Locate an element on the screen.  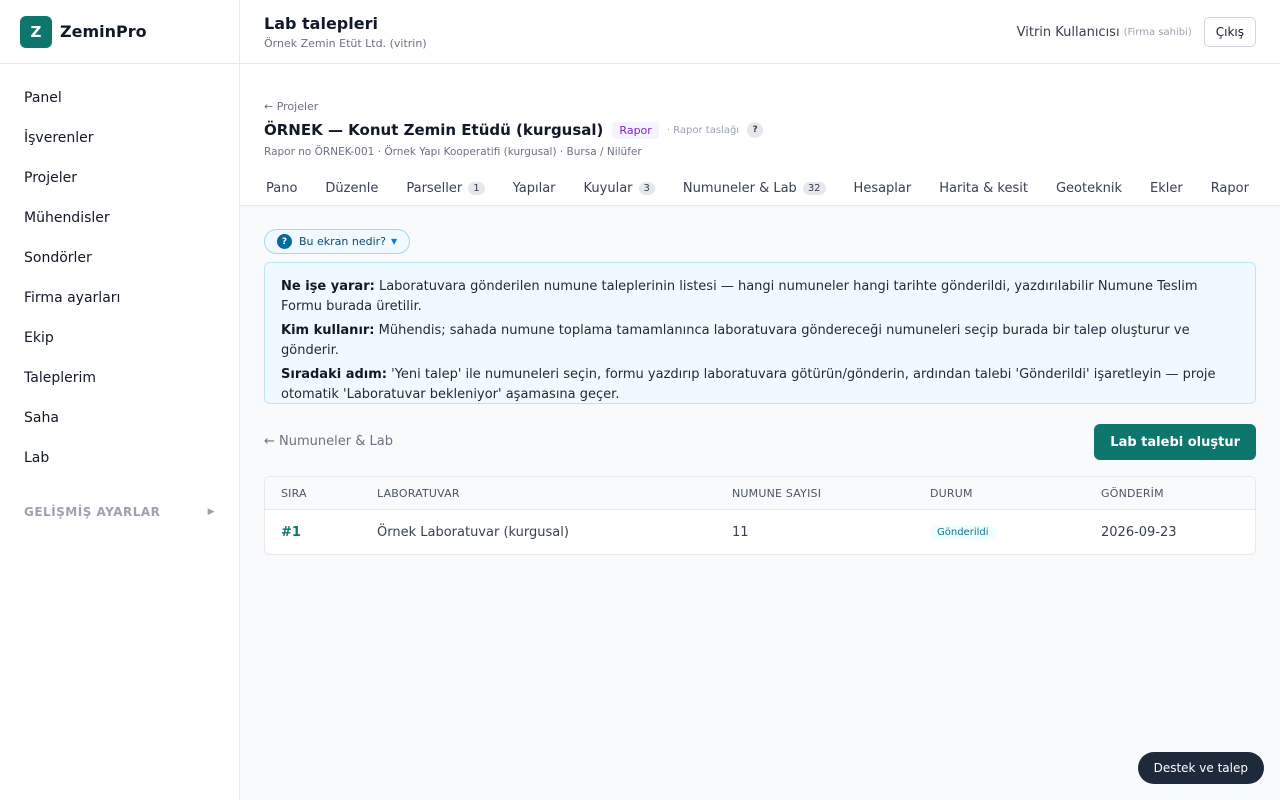
tab-count-badge: 3 is located at coordinates (646, 188).